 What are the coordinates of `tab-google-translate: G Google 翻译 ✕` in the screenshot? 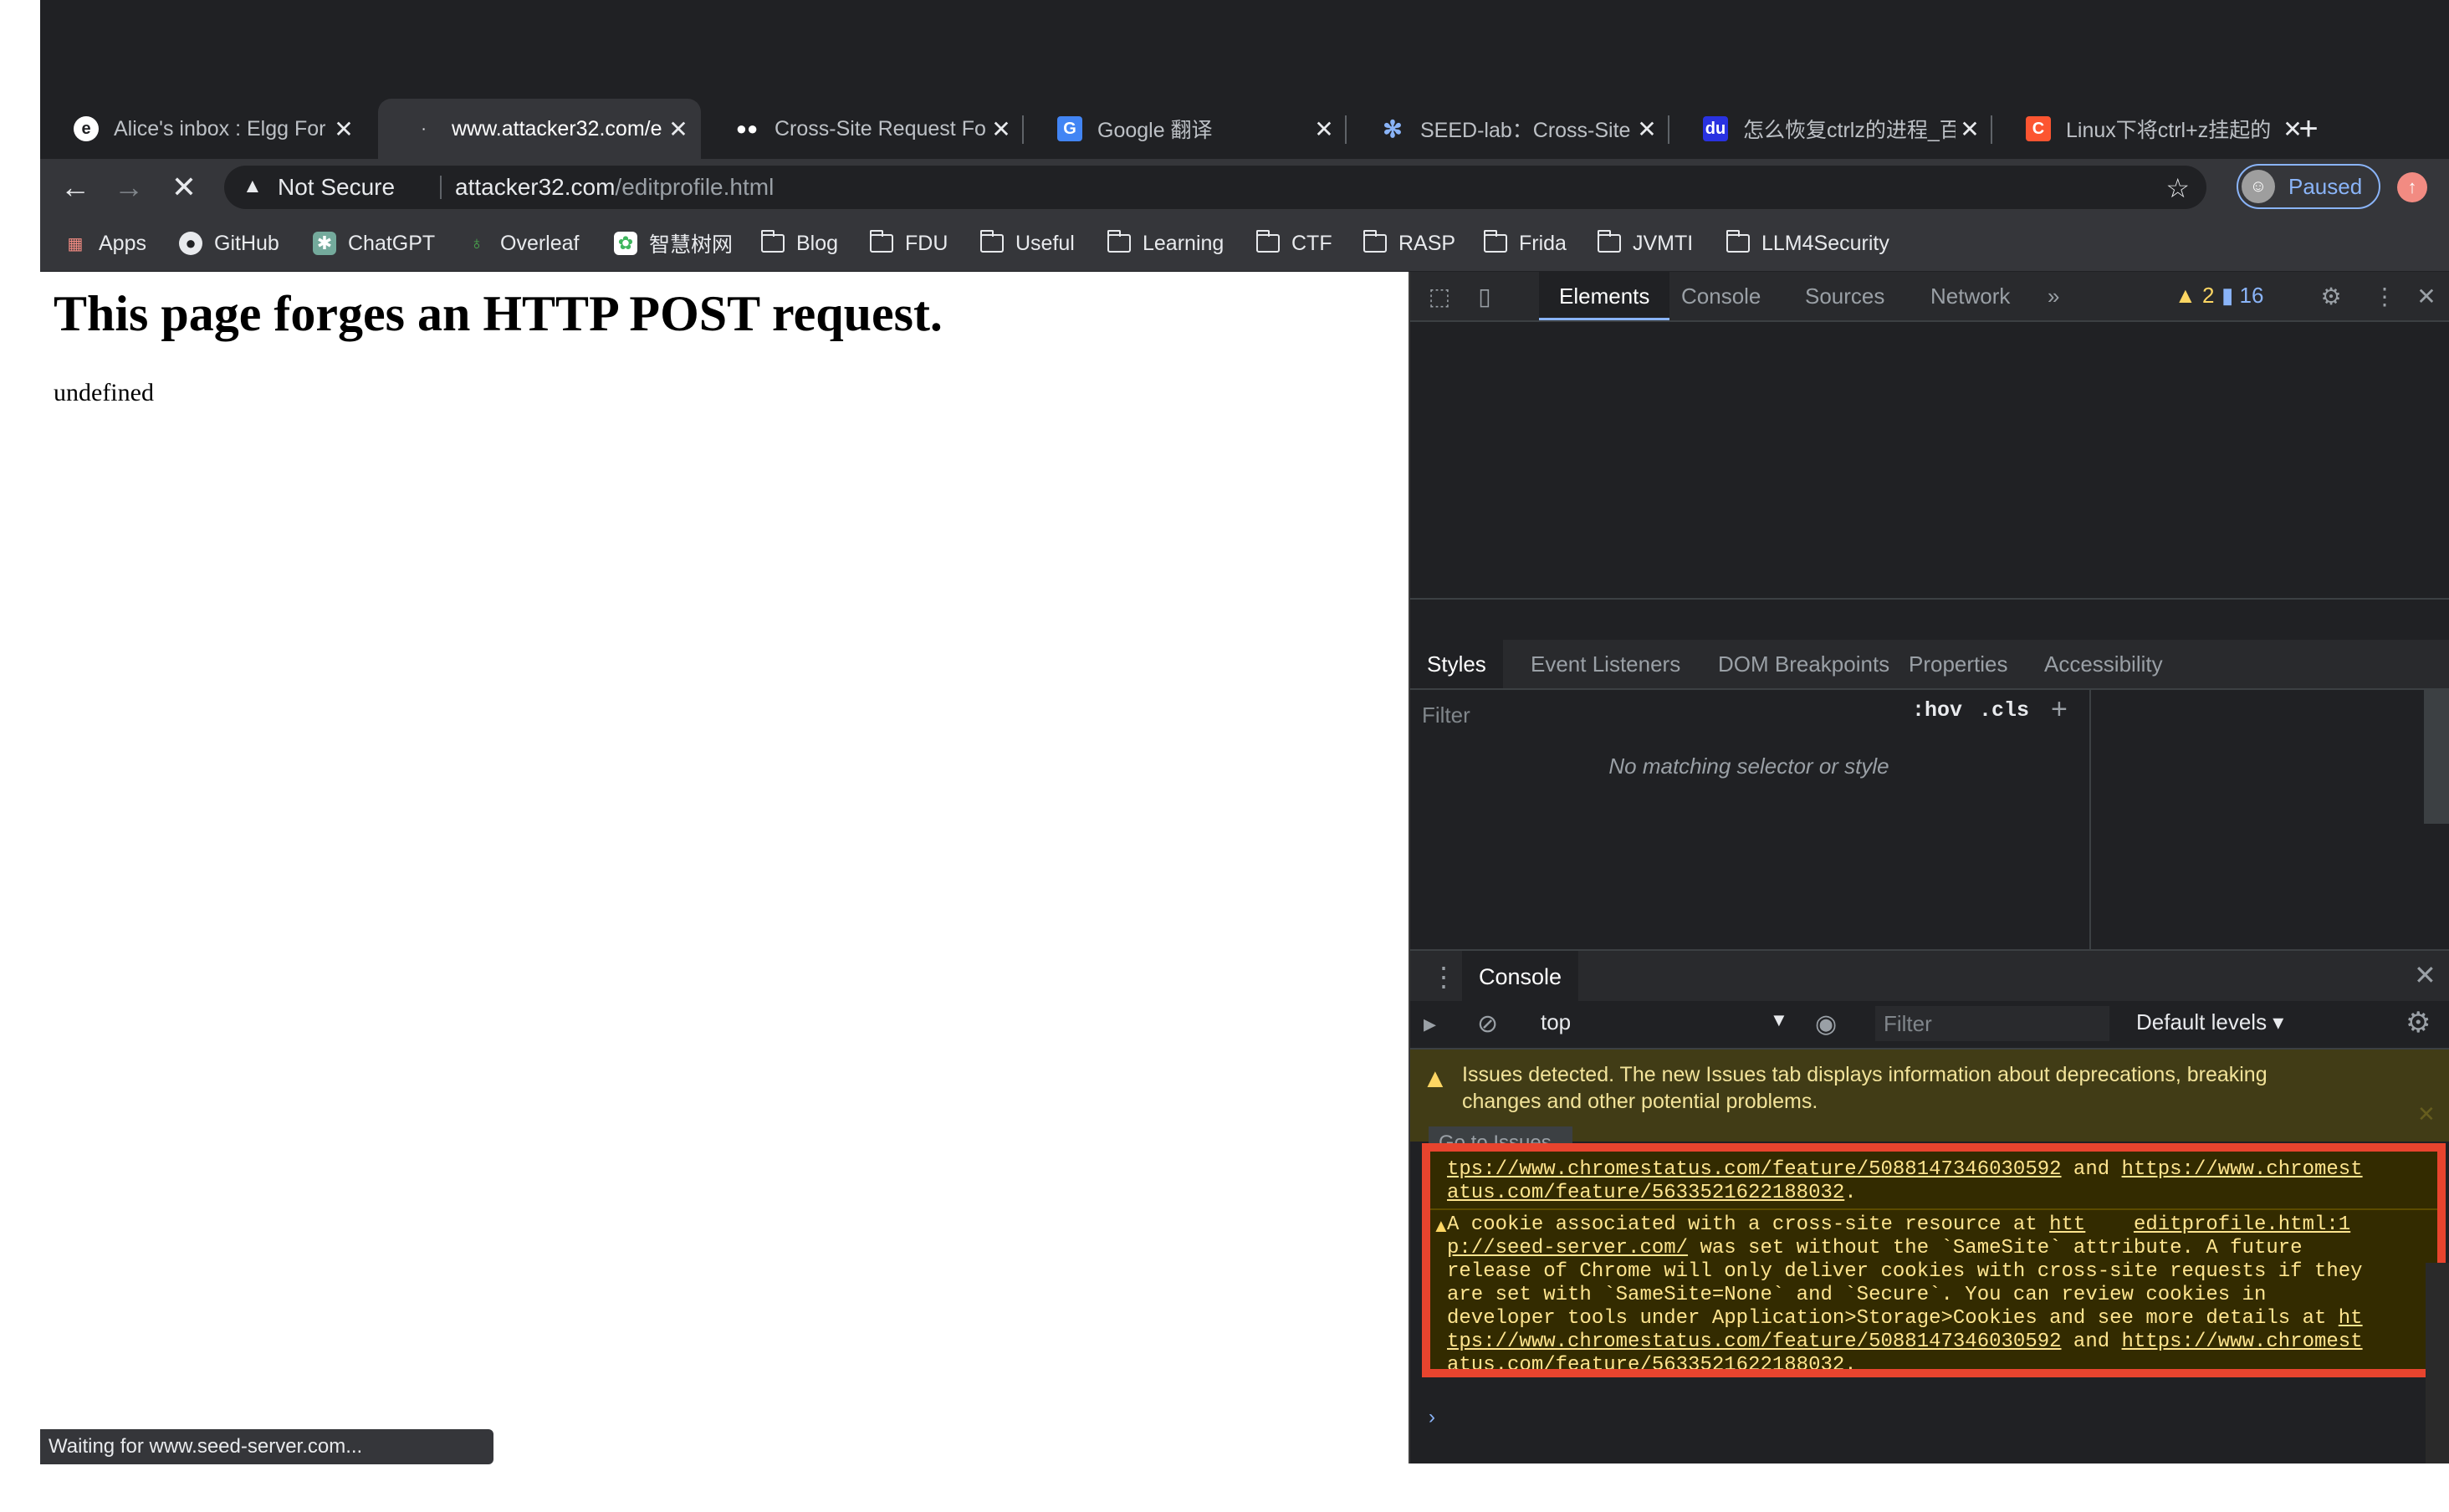 It's located at (1185, 129).